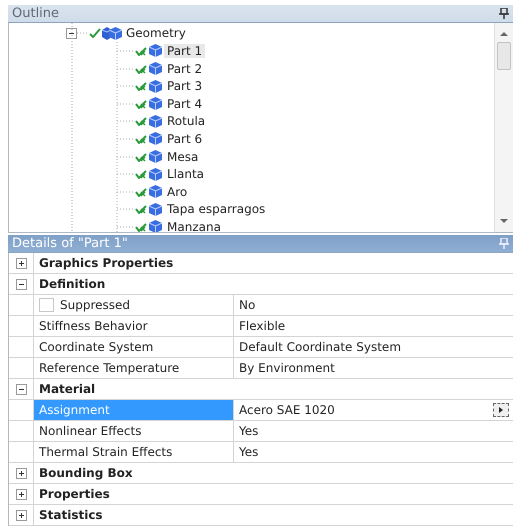 The height and width of the screenshot is (526, 513). I want to click on cubes-icon, so click(112, 33).